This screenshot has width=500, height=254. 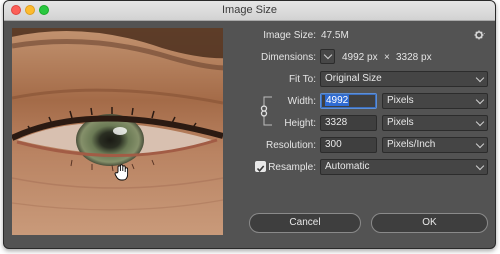 What do you see at coordinates (353, 78) in the screenshot?
I see `fit-to-value: Original Size` at bounding box center [353, 78].